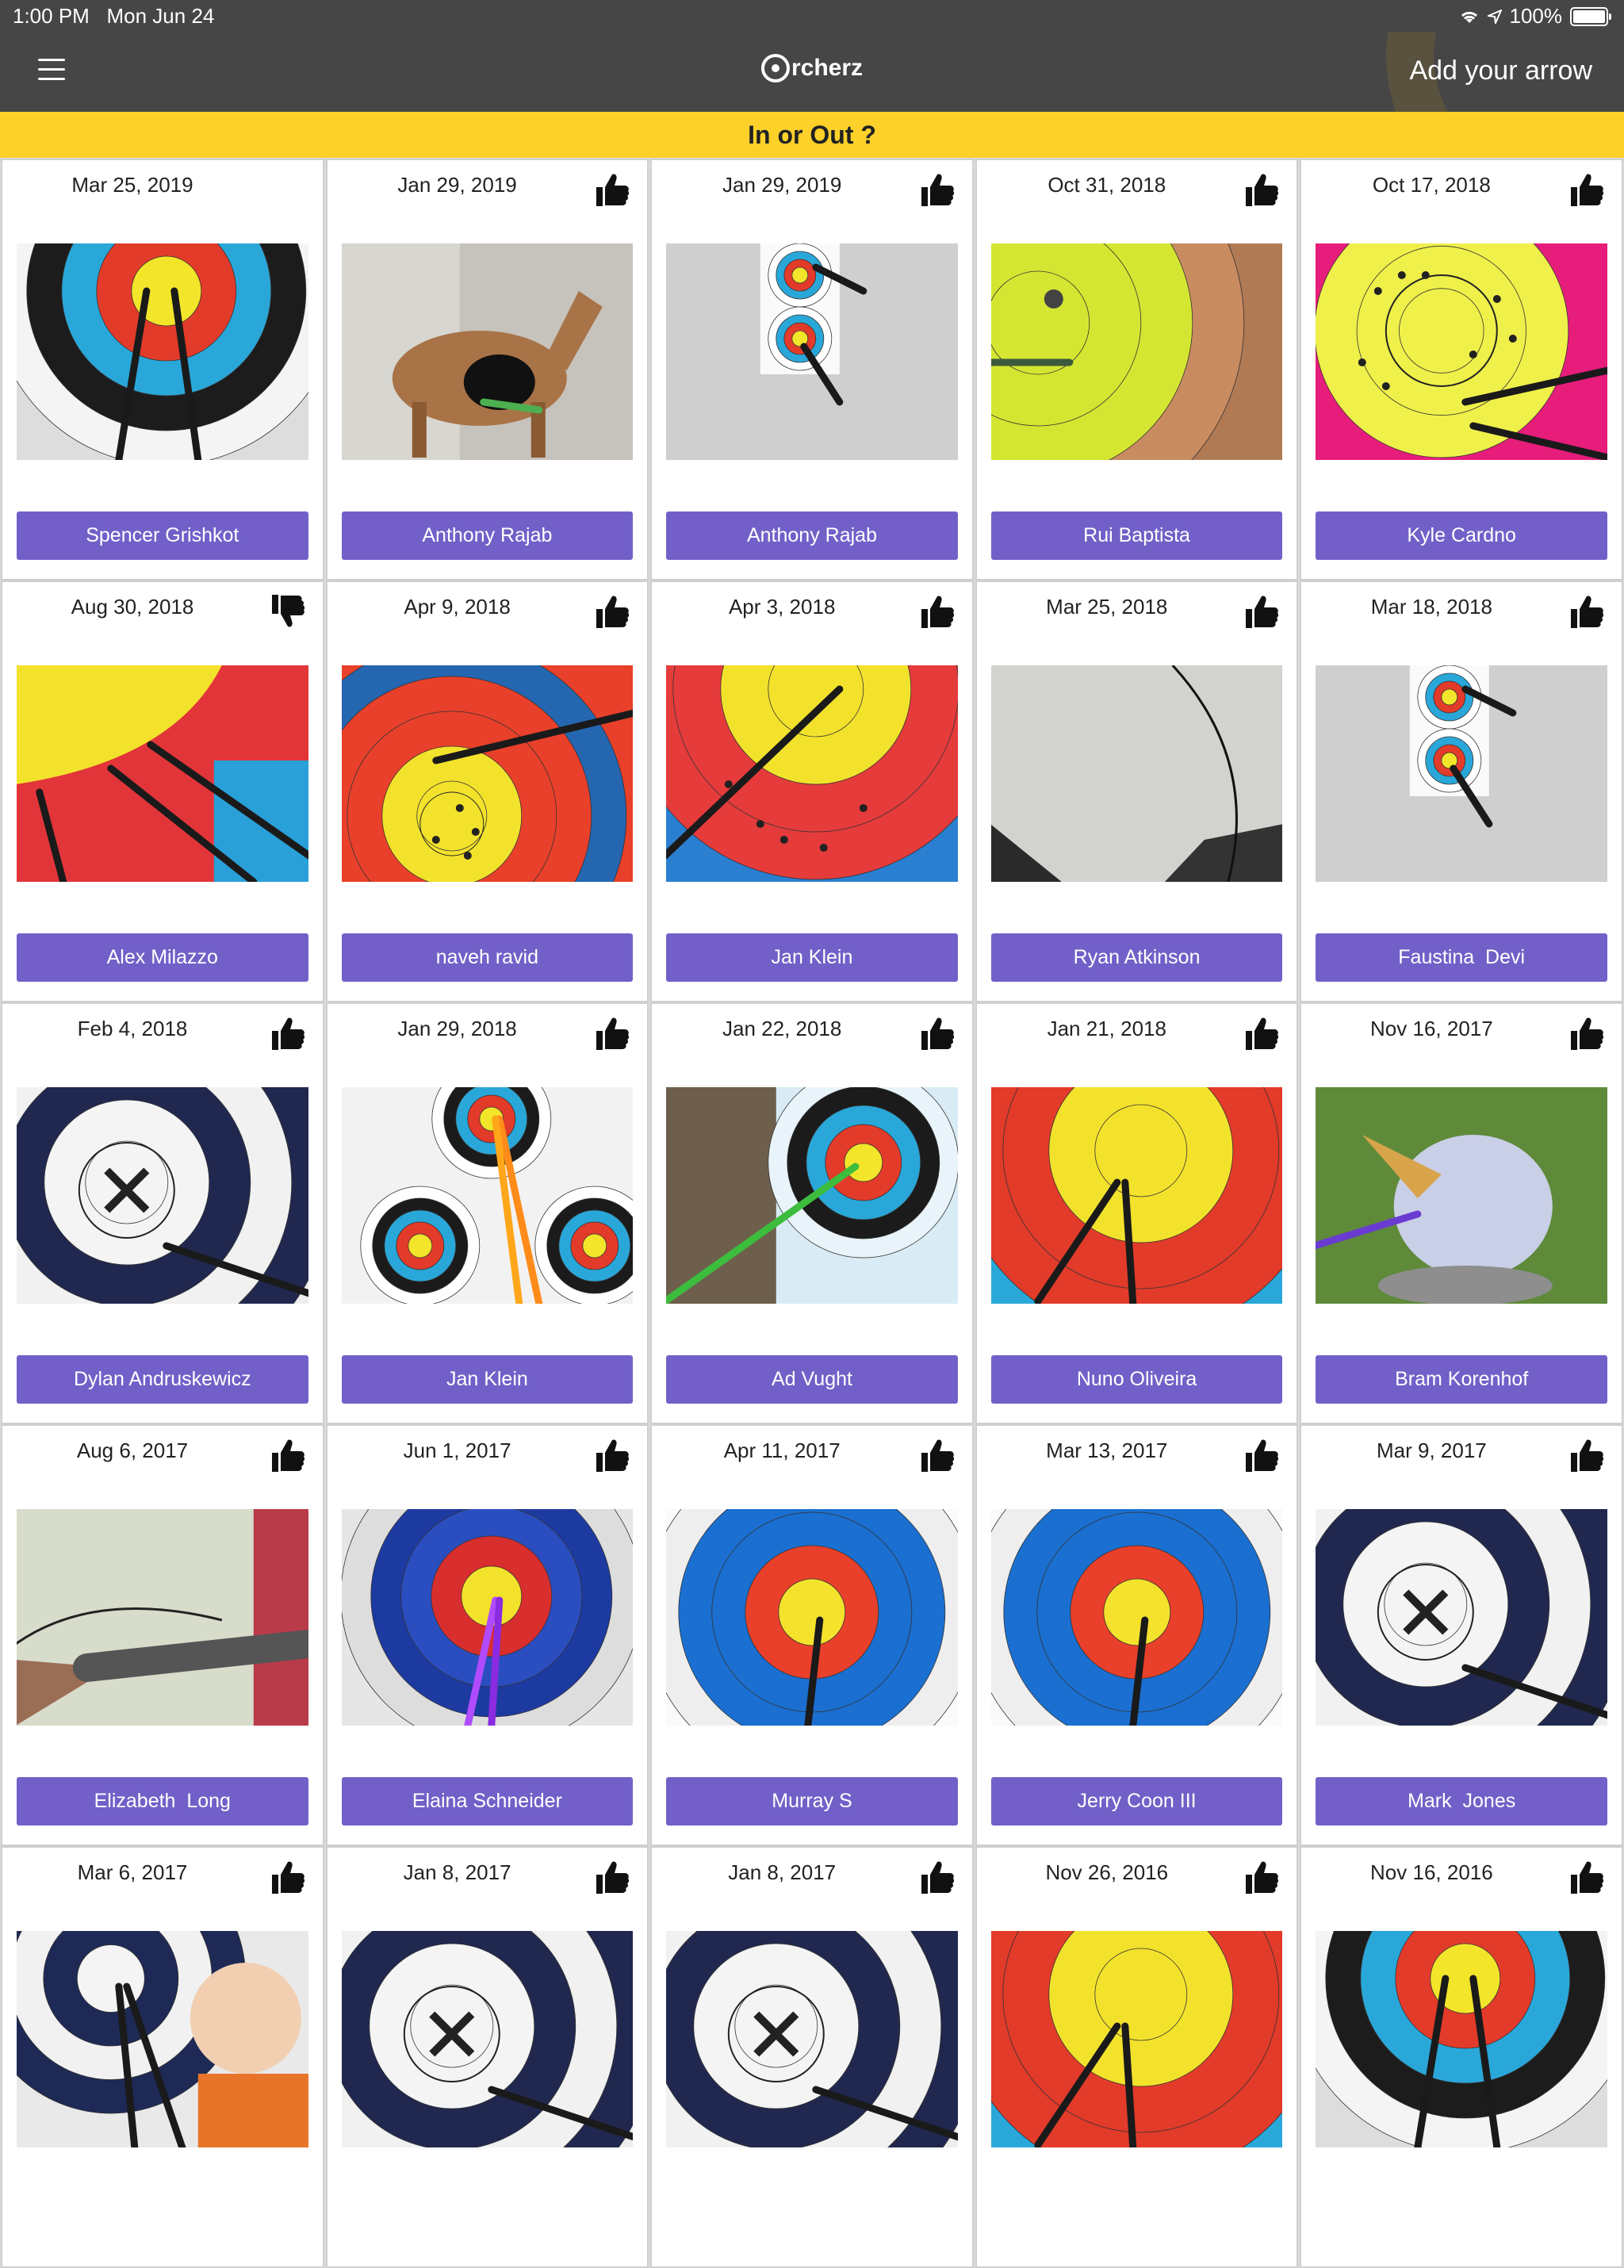  I want to click on arrow-card: Jan 22, 2018 Ad Vught, so click(812, 1213).